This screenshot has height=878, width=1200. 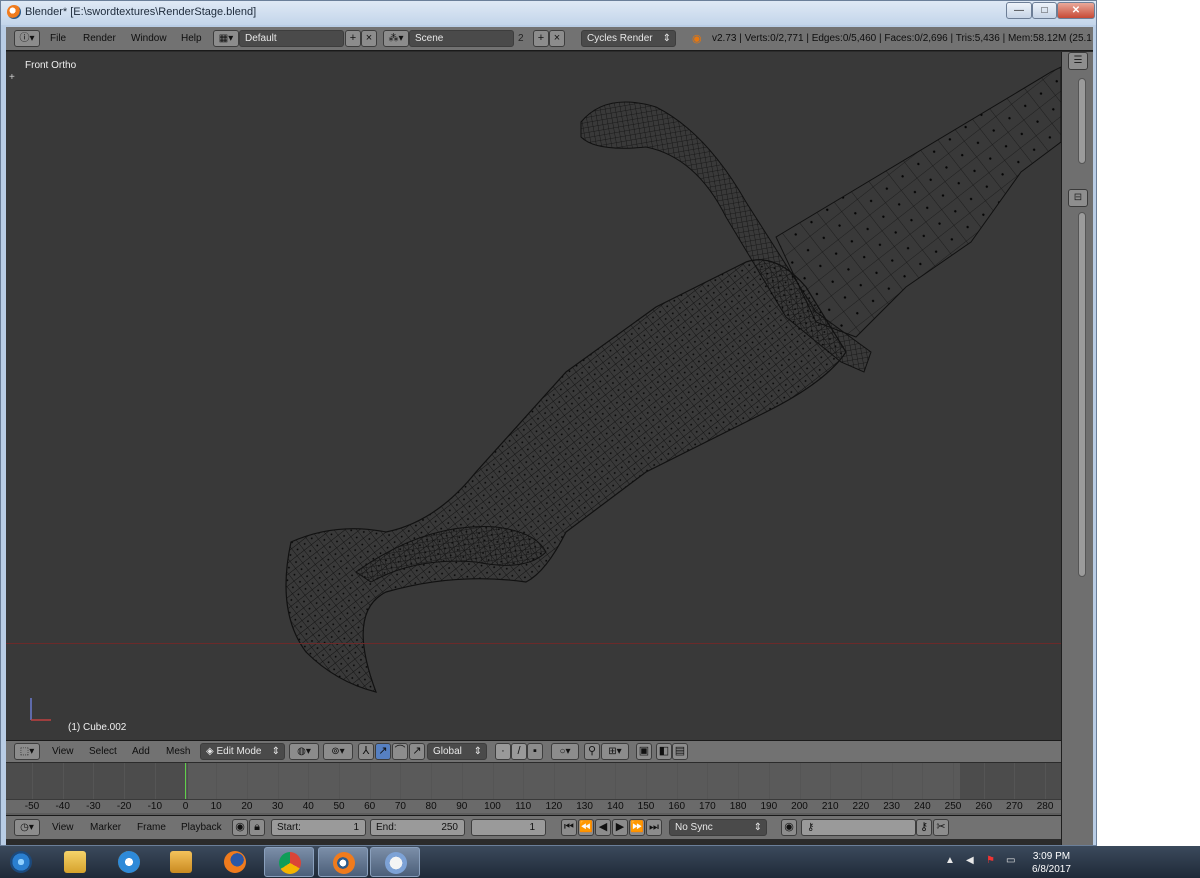 I want to click on render-camera-icon: ◧, so click(x=664, y=751).